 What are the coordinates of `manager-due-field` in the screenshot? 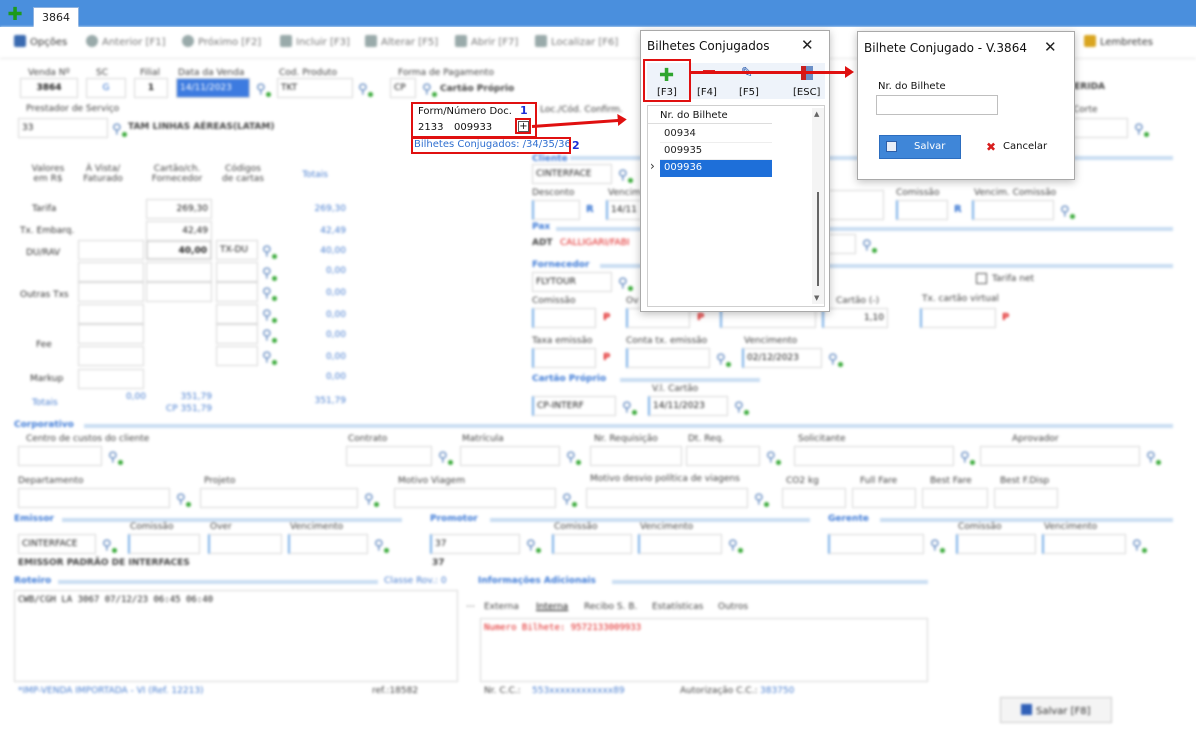 It's located at (1084, 544).